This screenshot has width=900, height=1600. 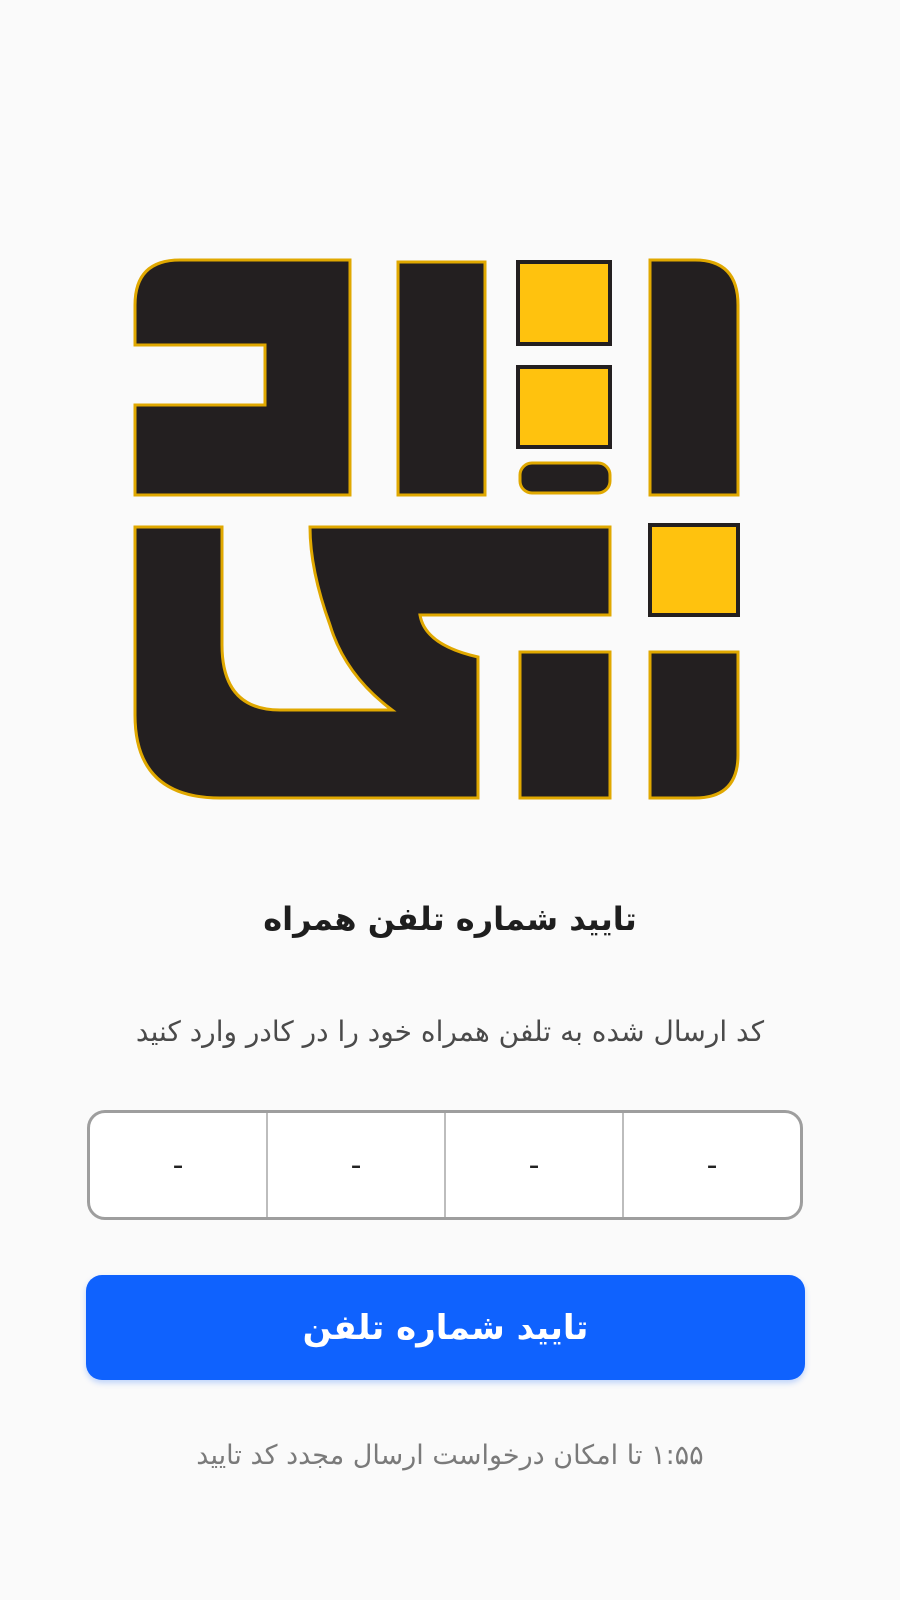 What do you see at coordinates (242, 377) in the screenshot?
I see `logo-shape-top-left` at bounding box center [242, 377].